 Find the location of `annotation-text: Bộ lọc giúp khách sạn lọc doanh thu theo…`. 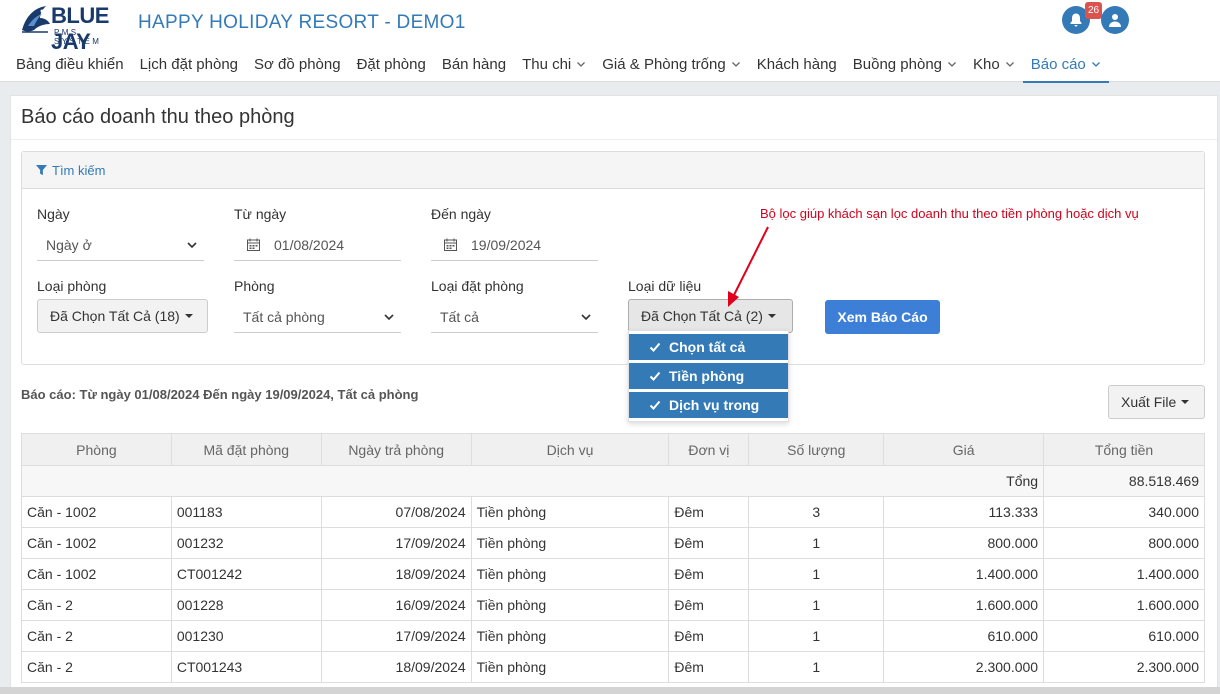

annotation-text: Bộ lọc giúp khách sạn lọc doanh thu theo… is located at coordinates (949, 213).